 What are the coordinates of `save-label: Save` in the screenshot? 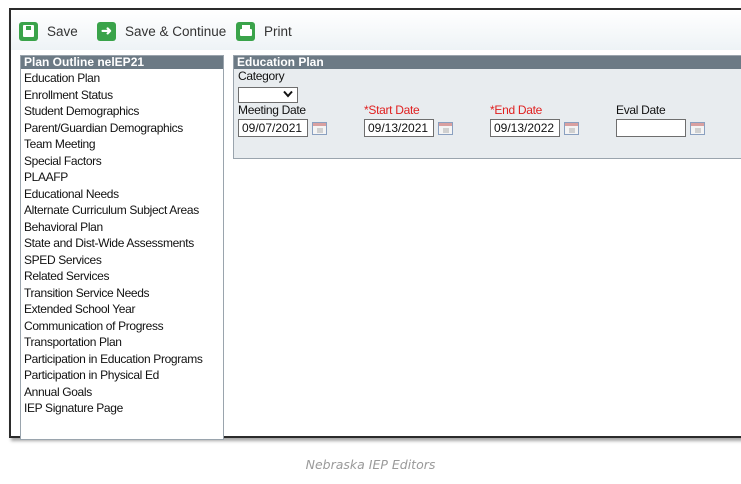 It's located at (62, 31).